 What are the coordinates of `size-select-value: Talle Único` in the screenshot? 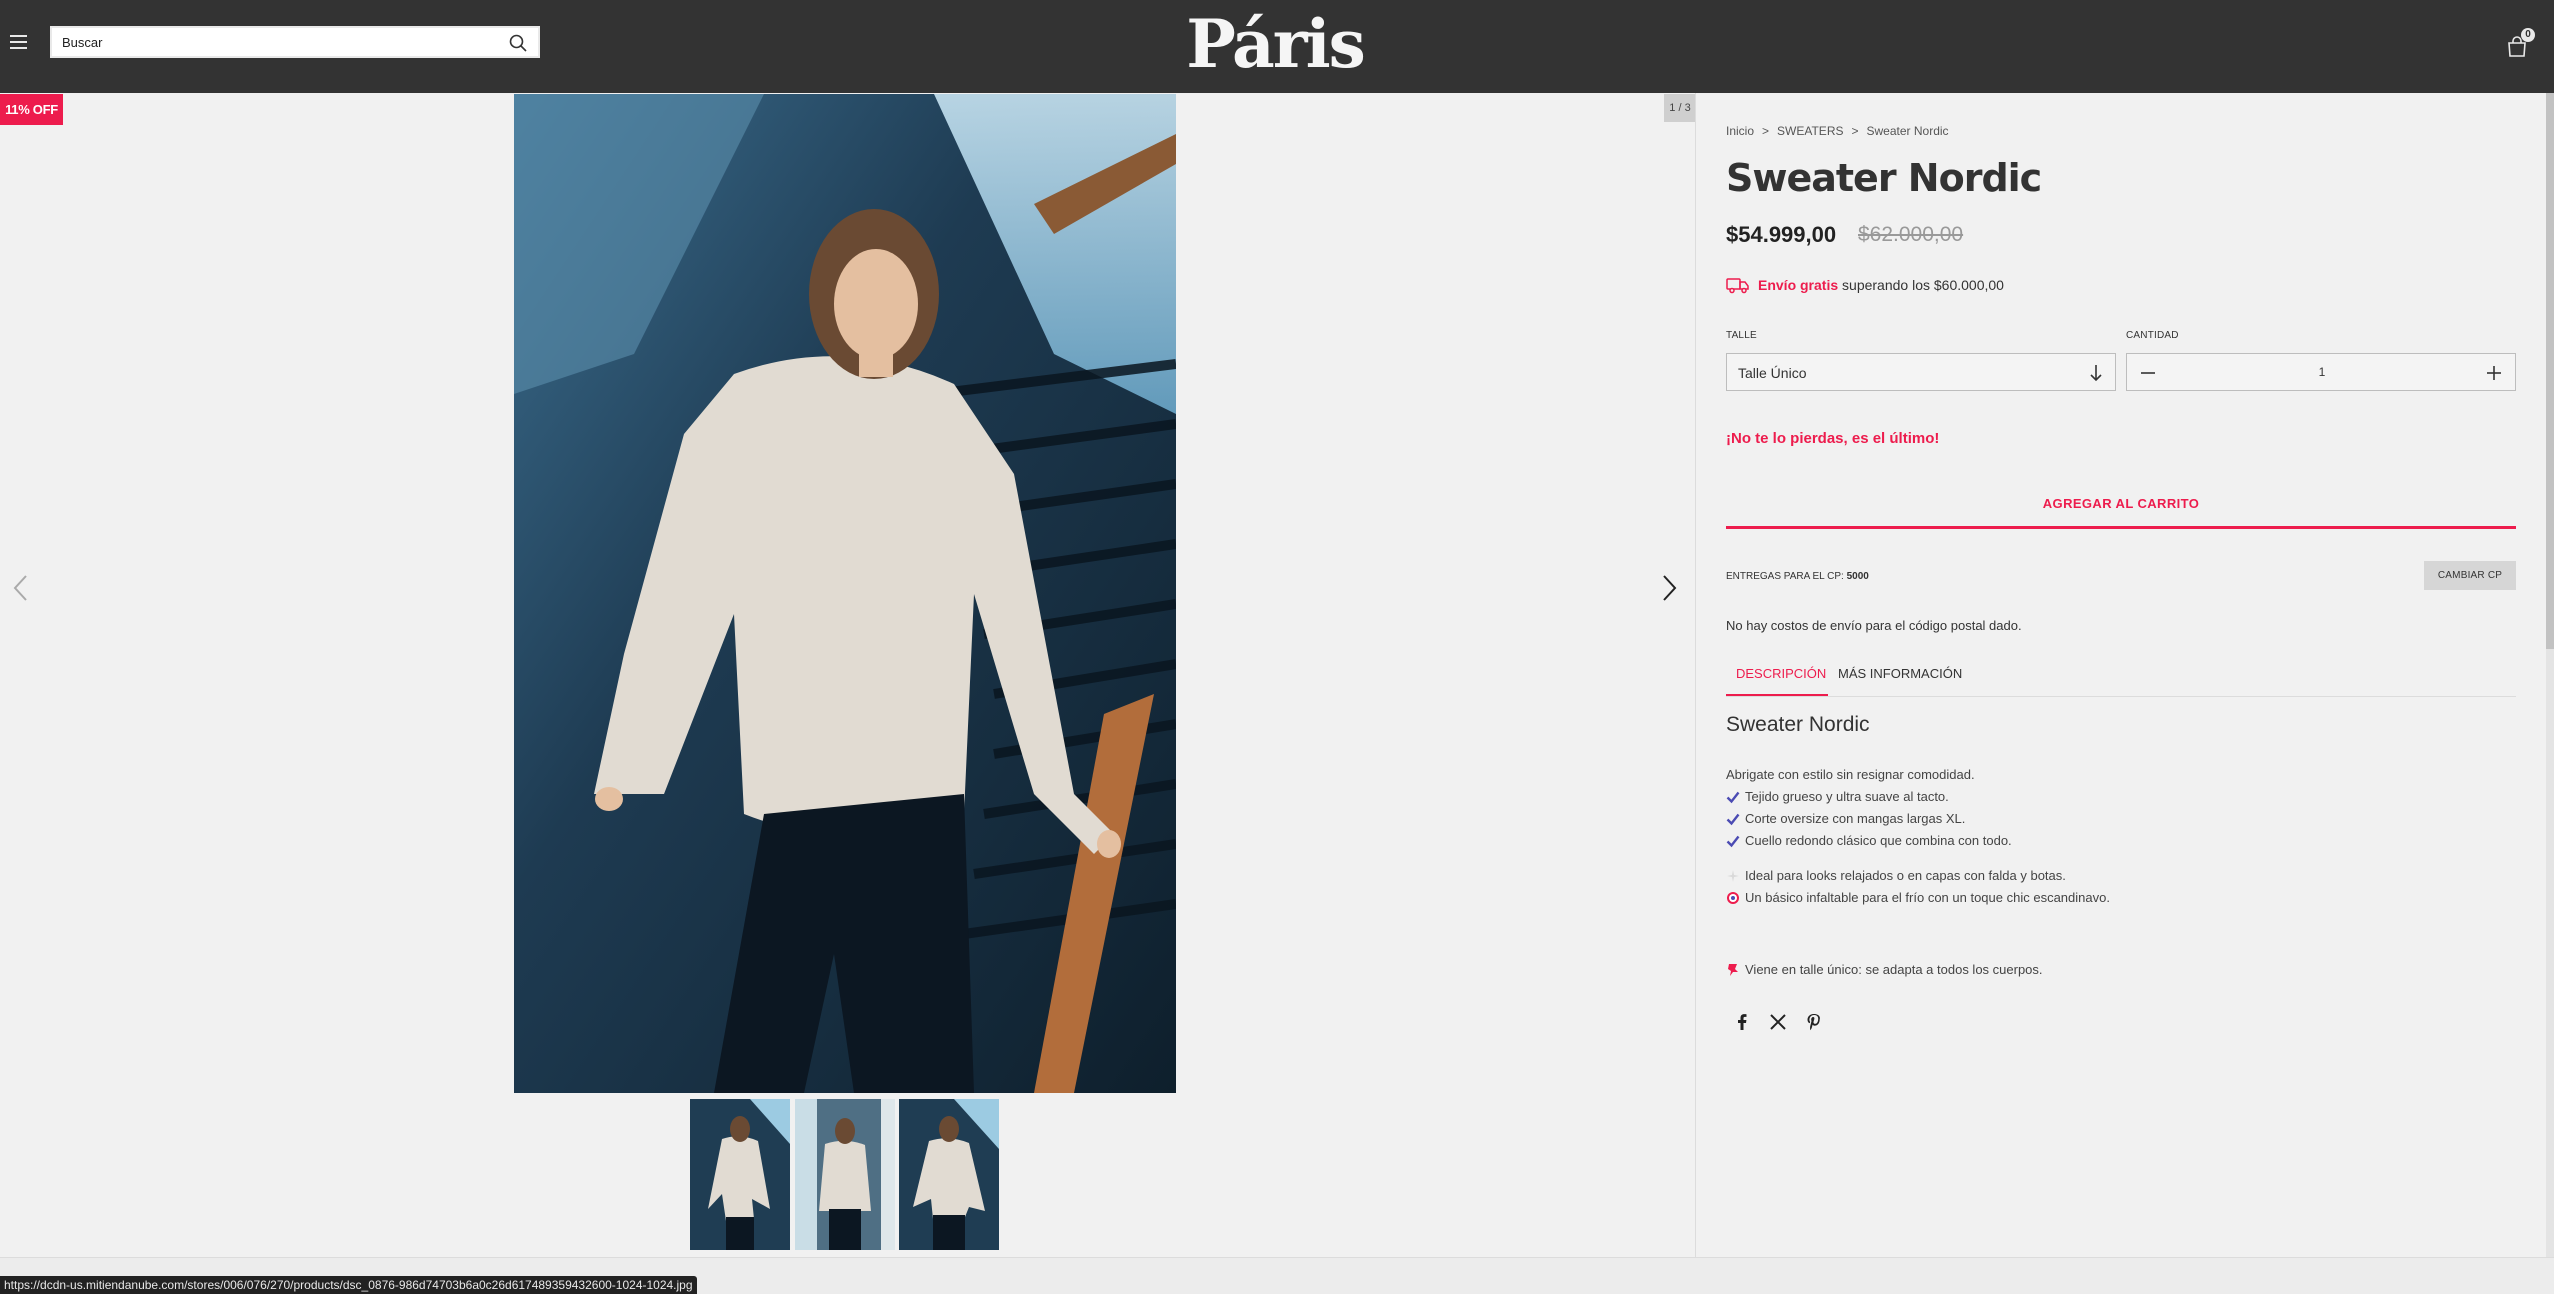 It's located at (1772, 373).